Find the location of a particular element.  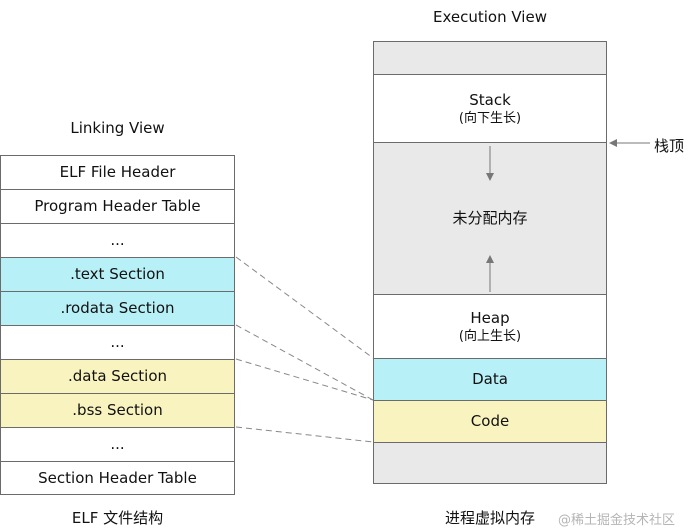

stack-top-label: 栈顶 is located at coordinates (669, 146).